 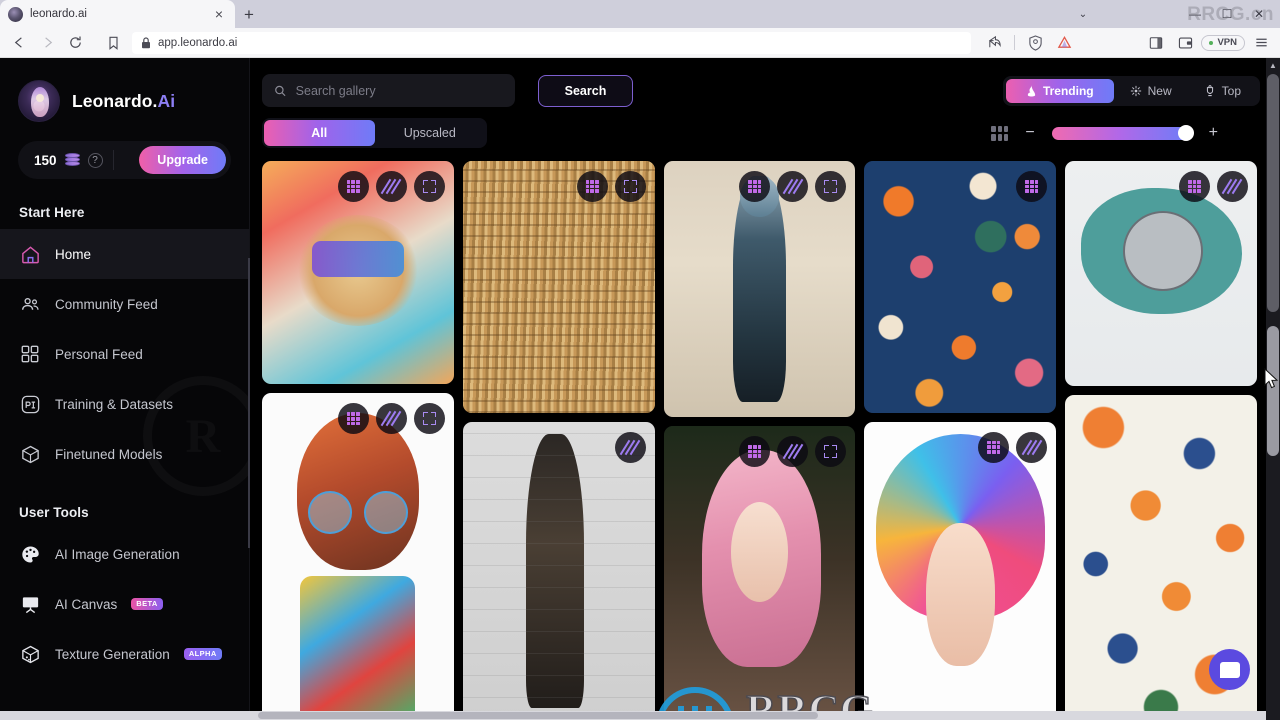 What do you see at coordinates (1122, 133) in the screenshot?
I see `zoom-slider` at bounding box center [1122, 133].